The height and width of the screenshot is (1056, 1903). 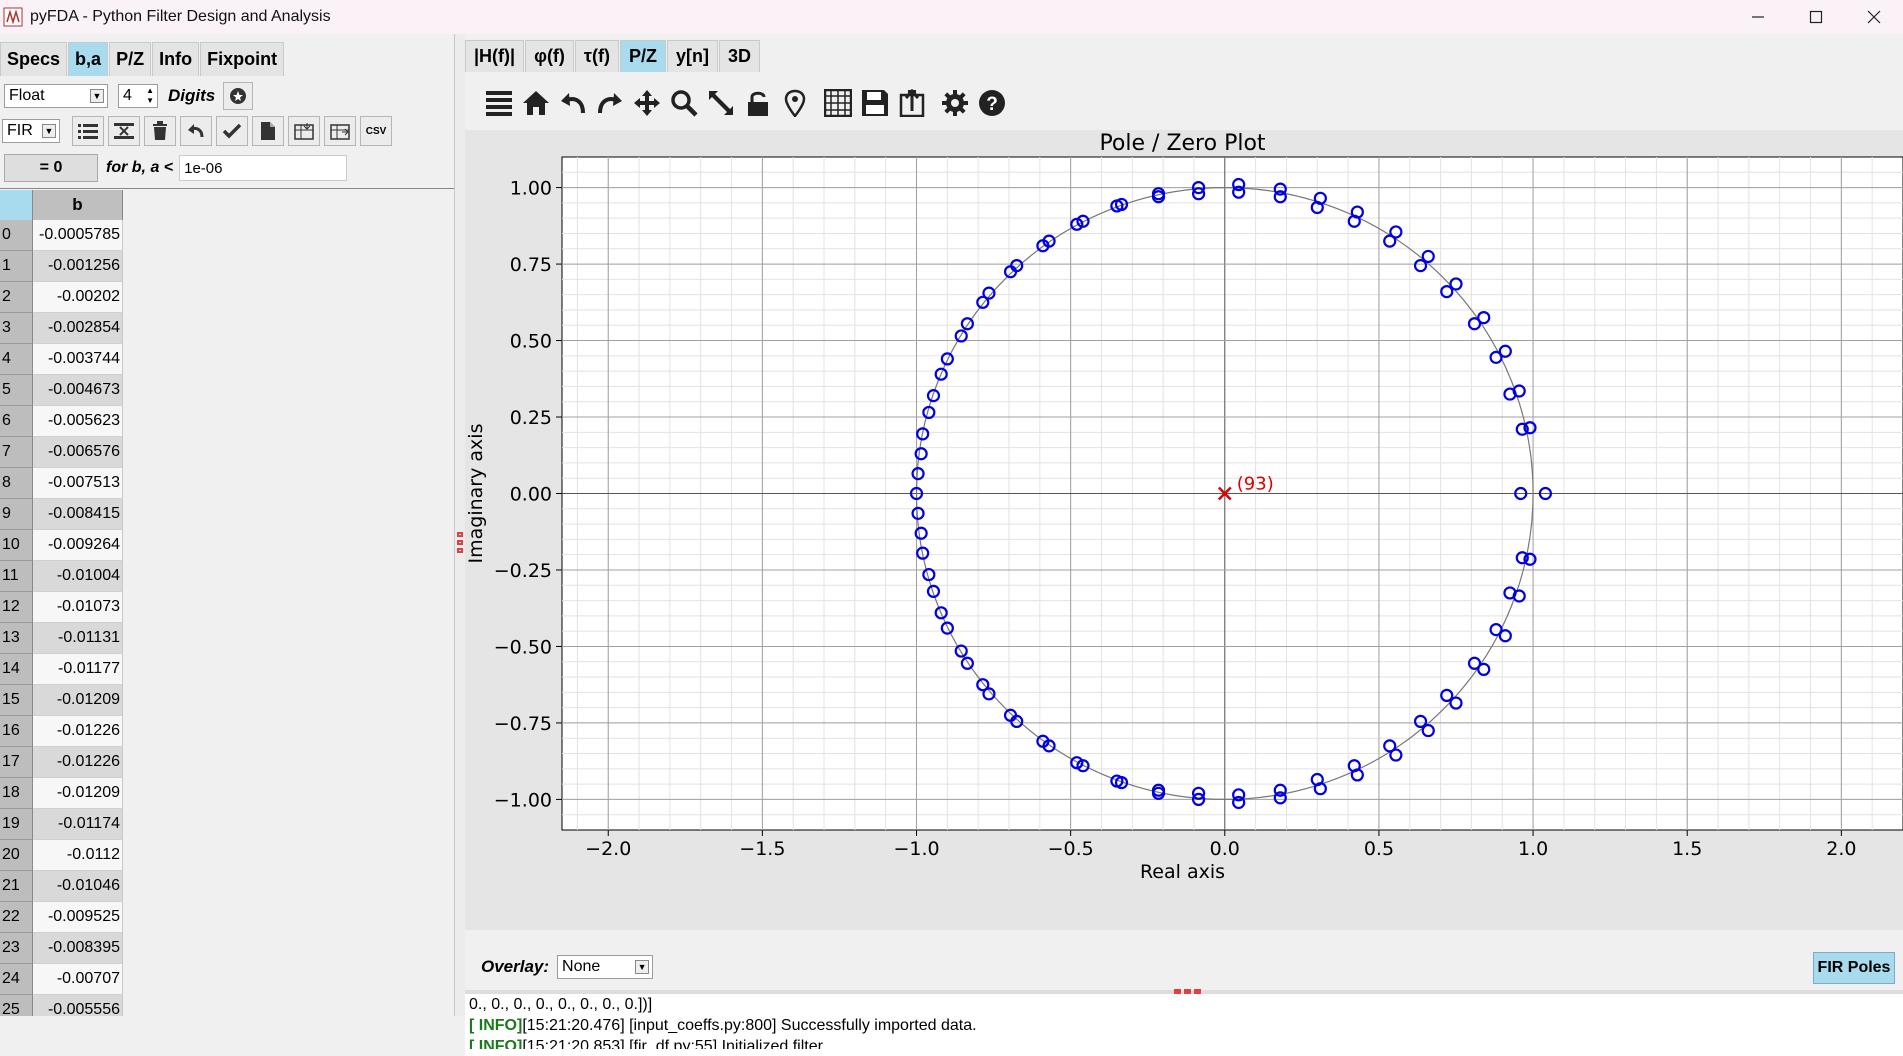 I want to click on table-row: 16 -0.01226, so click(x=61, y=731).